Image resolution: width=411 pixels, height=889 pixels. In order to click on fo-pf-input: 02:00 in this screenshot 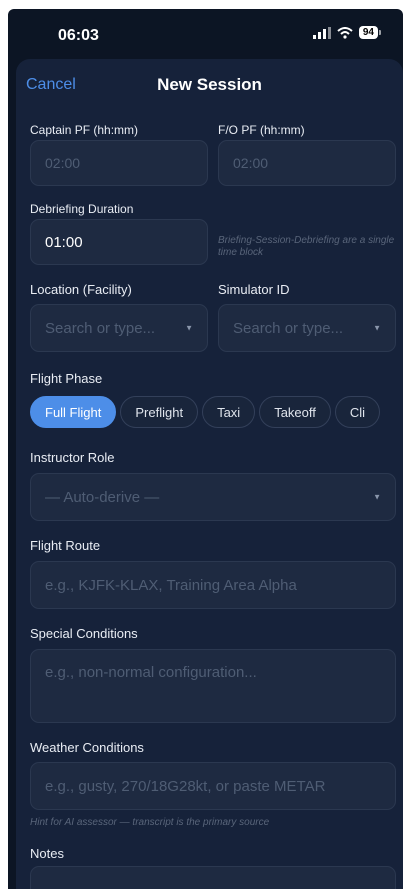, I will do `click(307, 163)`.